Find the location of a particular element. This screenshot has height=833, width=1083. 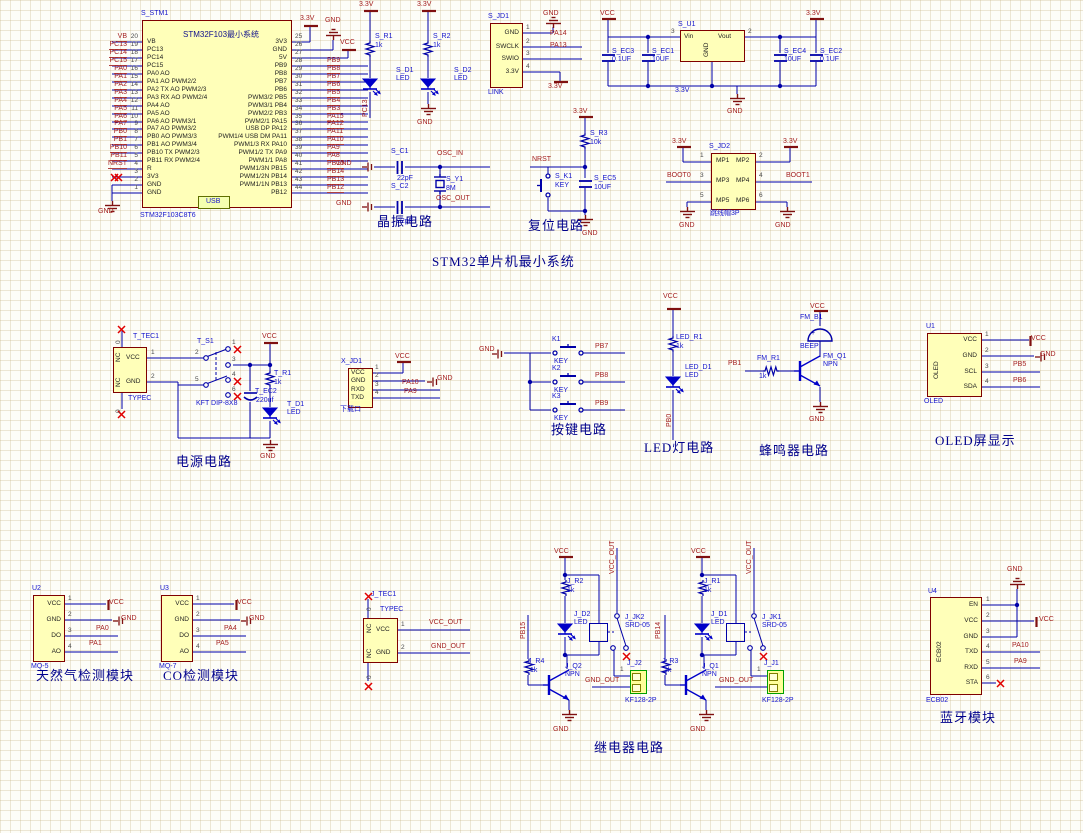

no-connect-icon is located at coordinates (121, 329).